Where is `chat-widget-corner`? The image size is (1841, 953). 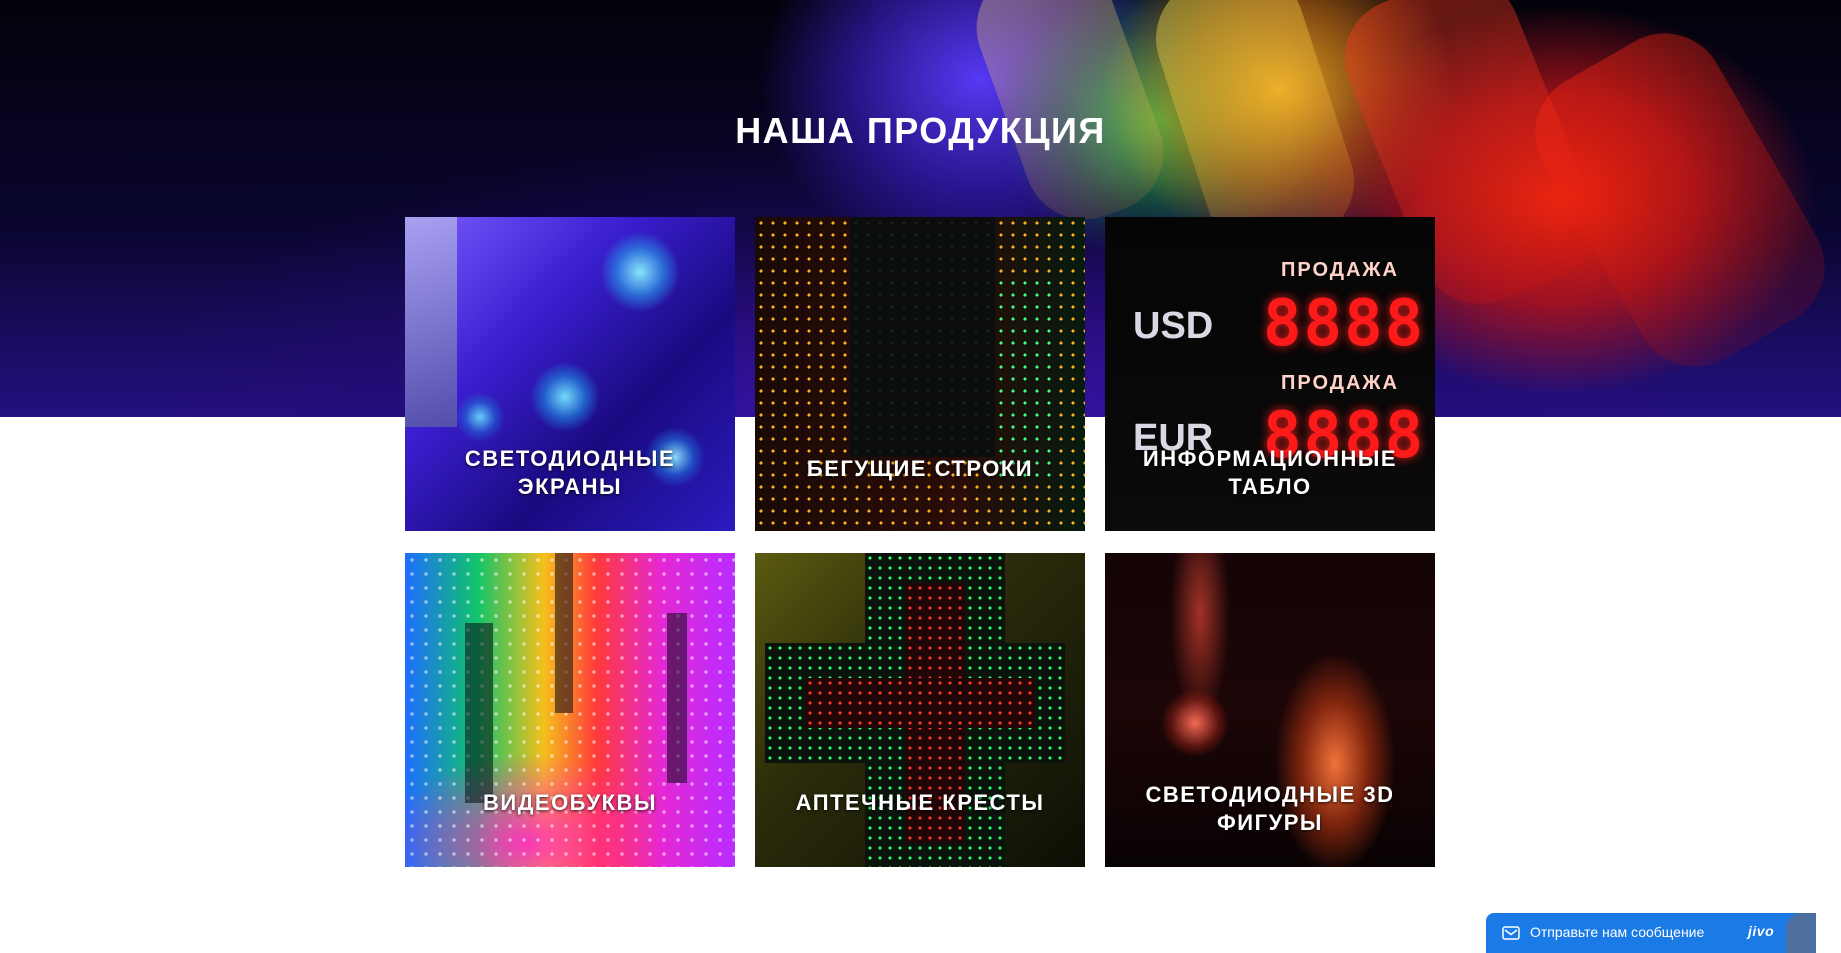
chat-widget-corner is located at coordinates (1801, 933).